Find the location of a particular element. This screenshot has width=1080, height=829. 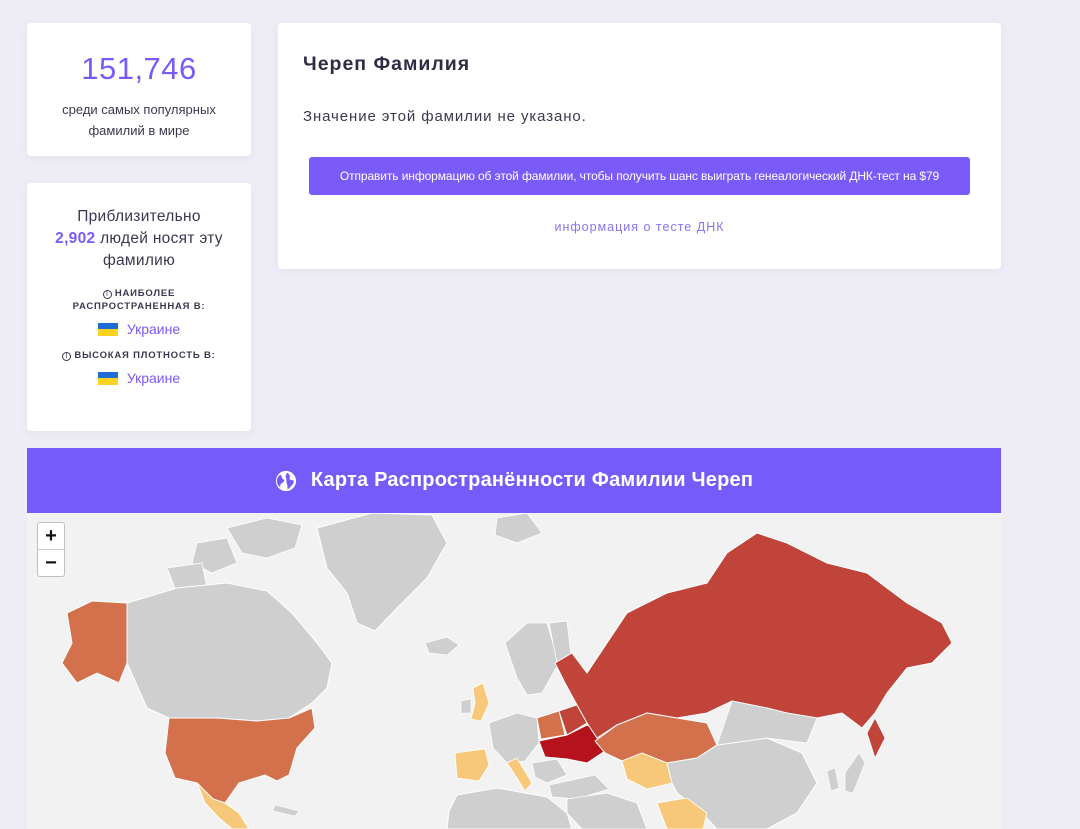

page-title: Череп Фамилия is located at coordinates (387, 64).